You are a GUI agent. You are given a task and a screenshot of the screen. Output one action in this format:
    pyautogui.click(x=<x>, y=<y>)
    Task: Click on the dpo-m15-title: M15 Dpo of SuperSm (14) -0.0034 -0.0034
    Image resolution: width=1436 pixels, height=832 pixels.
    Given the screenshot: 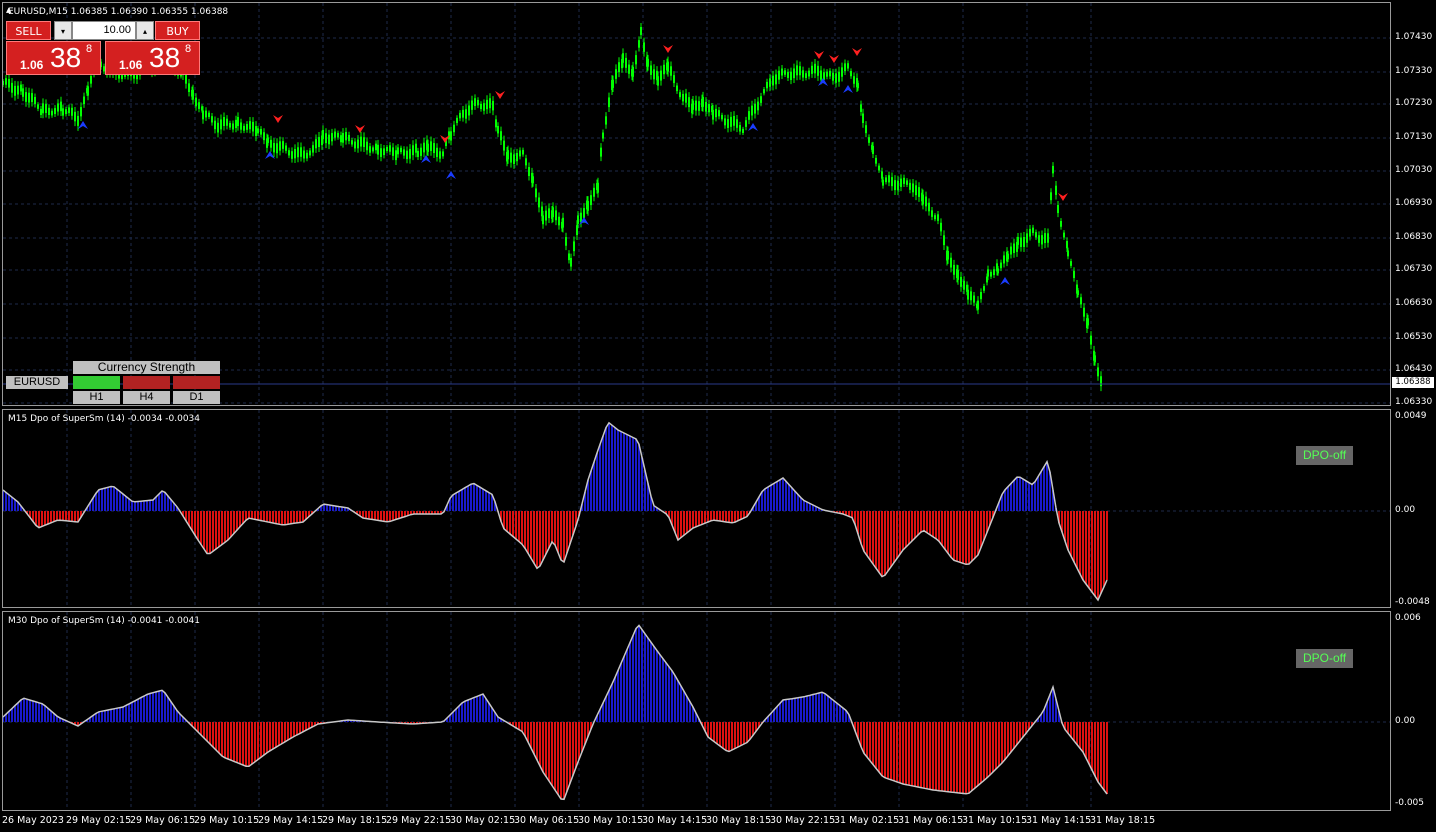 What is the action you would take?
    pyautogui.click(x=104, y=419)
    